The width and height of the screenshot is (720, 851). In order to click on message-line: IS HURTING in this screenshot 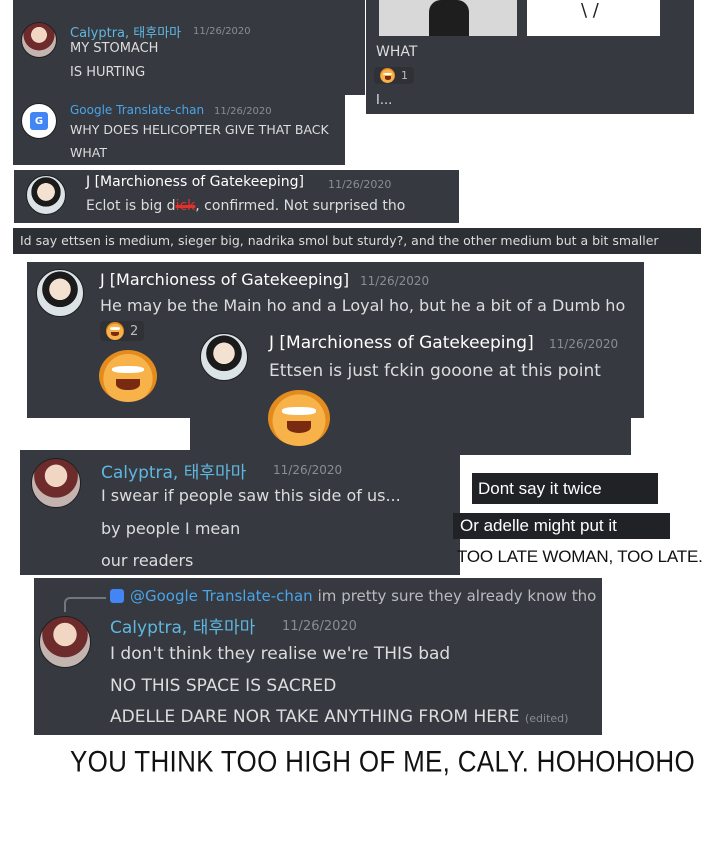, I will do `click(108, 72)`.